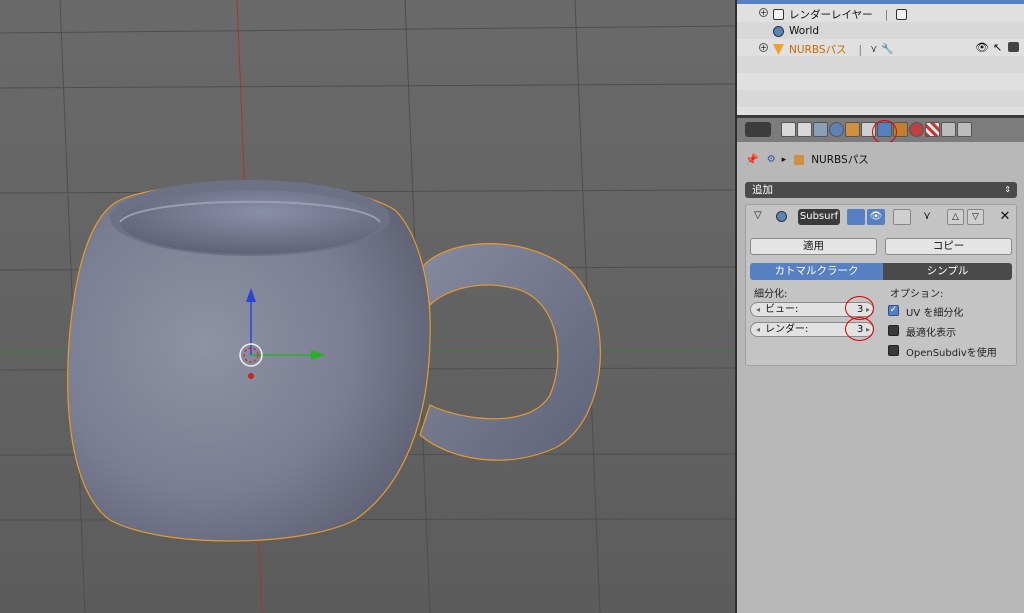 The image size is (1024, 613). What do you see at coordinates (932, 129) in the screenshot?
I see `texture-tab-icon` at bounding box center [932, 129].